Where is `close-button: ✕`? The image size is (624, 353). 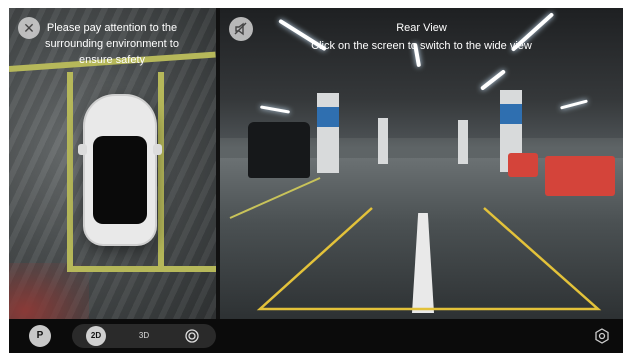
close-button: ✕ is located at coordinates (29, 28).